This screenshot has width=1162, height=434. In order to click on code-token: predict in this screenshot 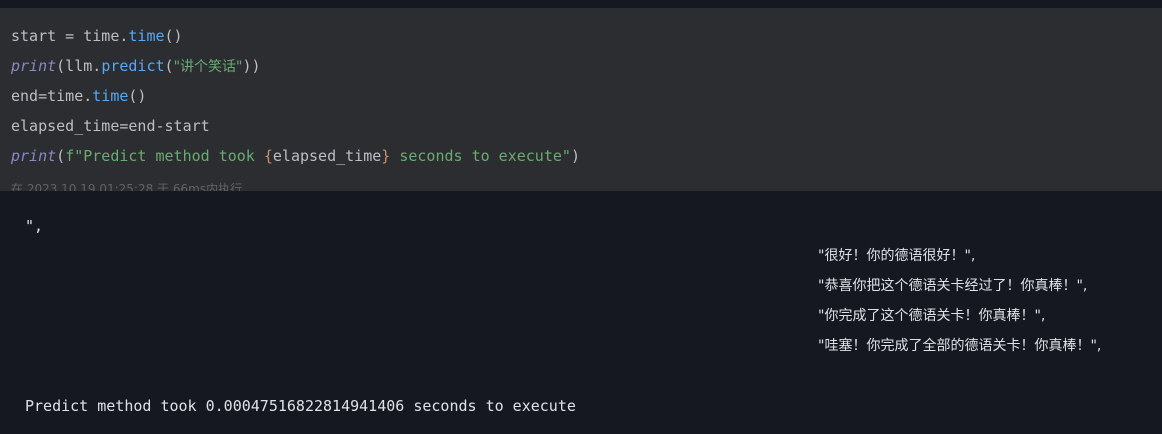, I will do `click(133, 66)`.